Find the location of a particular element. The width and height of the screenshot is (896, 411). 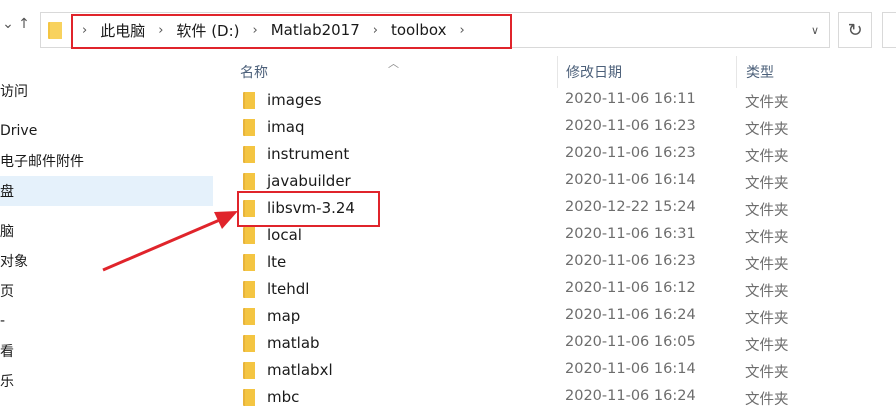

sidebar-item-label: 乐 is located at coordinates (7, 382).